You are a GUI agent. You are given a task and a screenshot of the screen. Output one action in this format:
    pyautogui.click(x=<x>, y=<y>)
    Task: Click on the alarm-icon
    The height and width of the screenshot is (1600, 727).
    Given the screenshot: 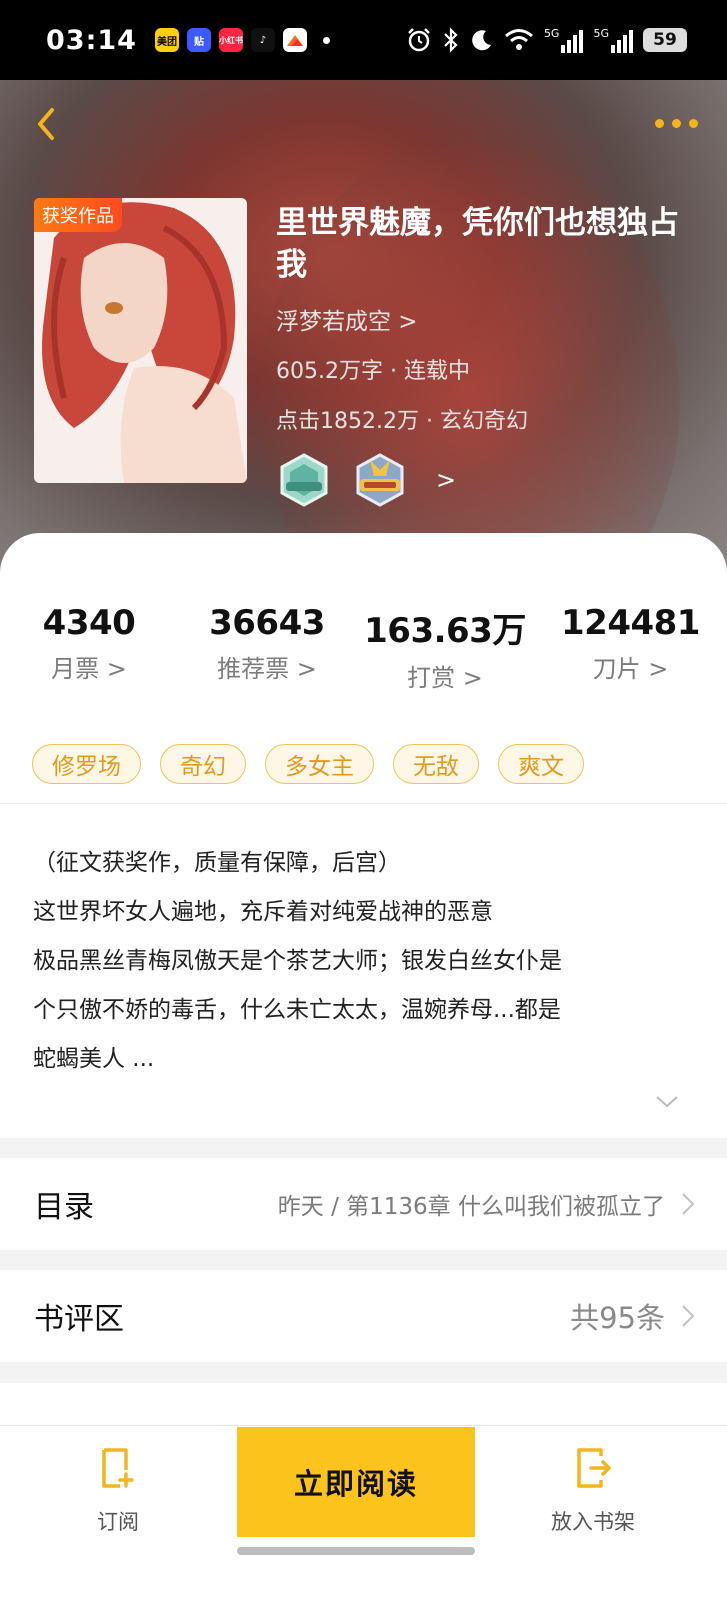 What is the action you would take?
    pyautogui.click(x=419, y=40)
    